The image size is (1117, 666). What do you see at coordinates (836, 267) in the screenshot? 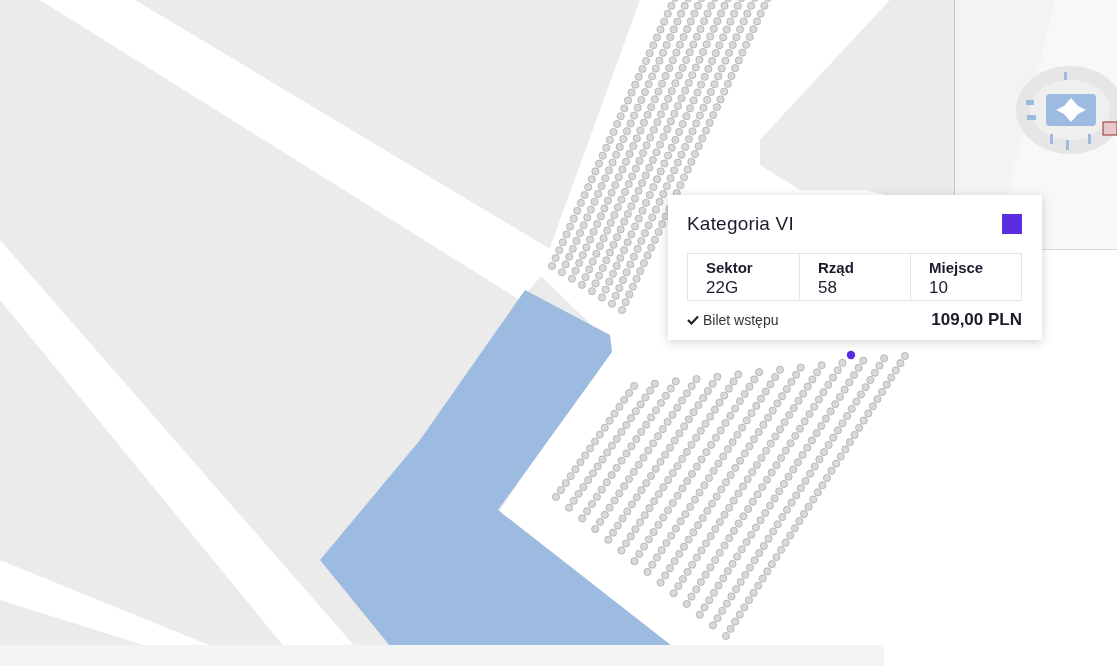
I see `field-label: Rząd` at bounding box center [836, 267].